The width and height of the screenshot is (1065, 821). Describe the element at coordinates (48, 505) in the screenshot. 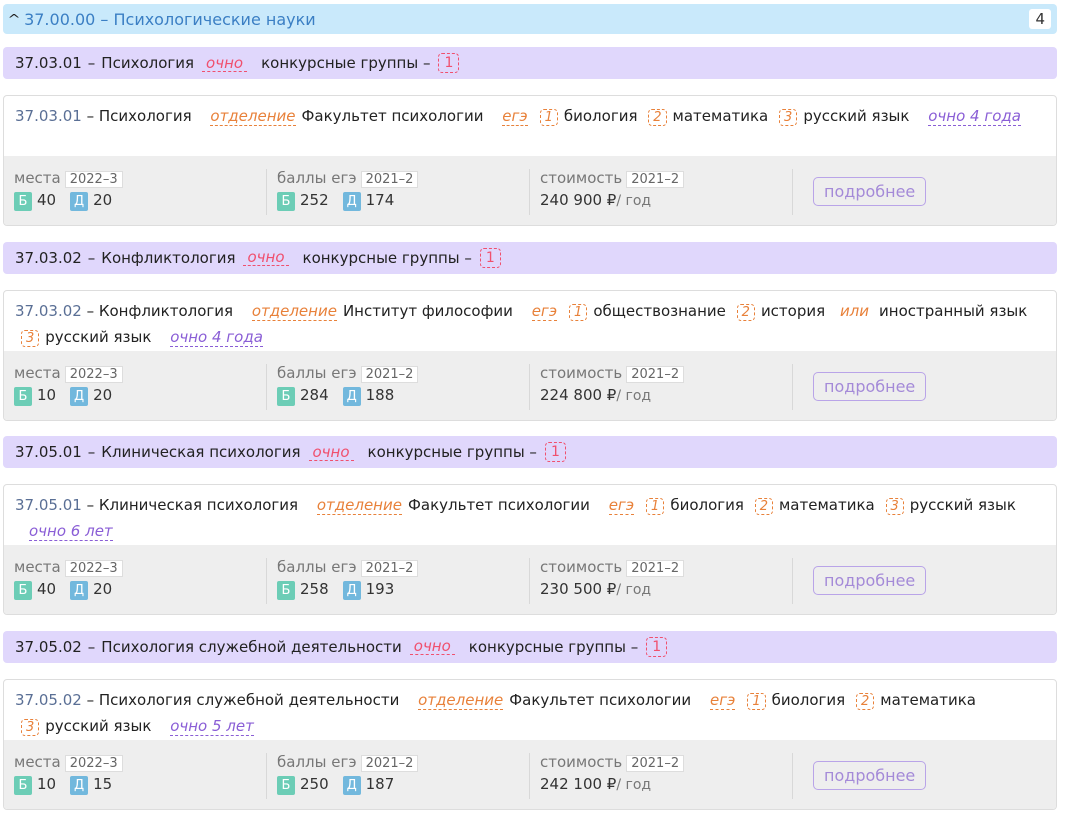

I see `program-code: 37.05.01` at that location.